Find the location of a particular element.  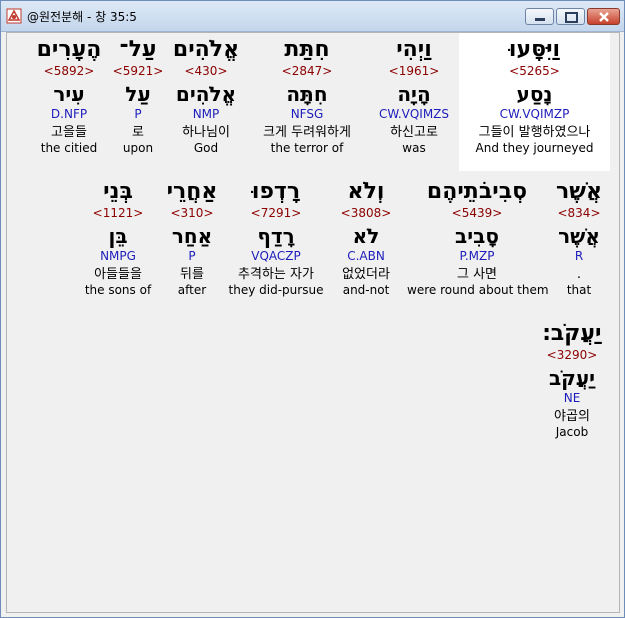

lemma-word: הָיָה is located at coordinates (414, 94).